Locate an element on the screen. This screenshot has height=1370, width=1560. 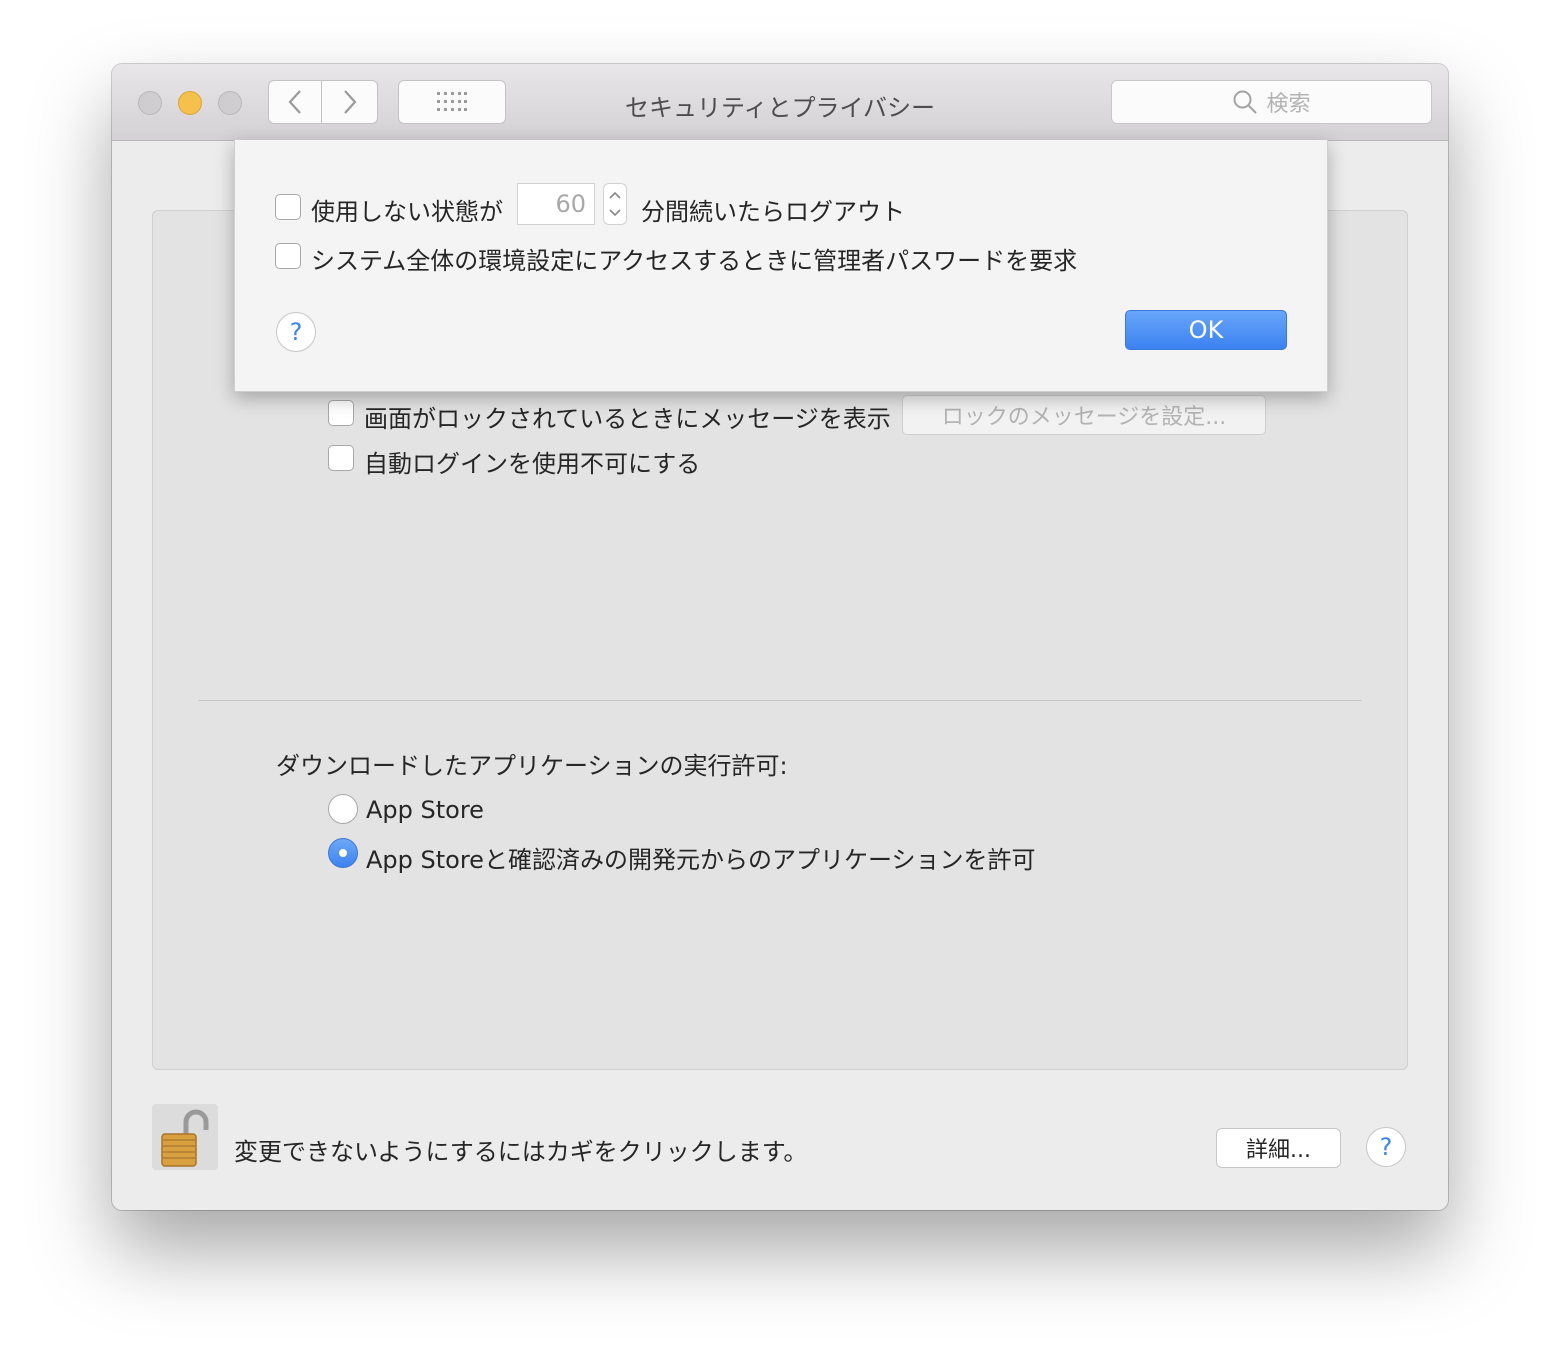
auto-logout-checkbox is located at coordinates (288, 207).